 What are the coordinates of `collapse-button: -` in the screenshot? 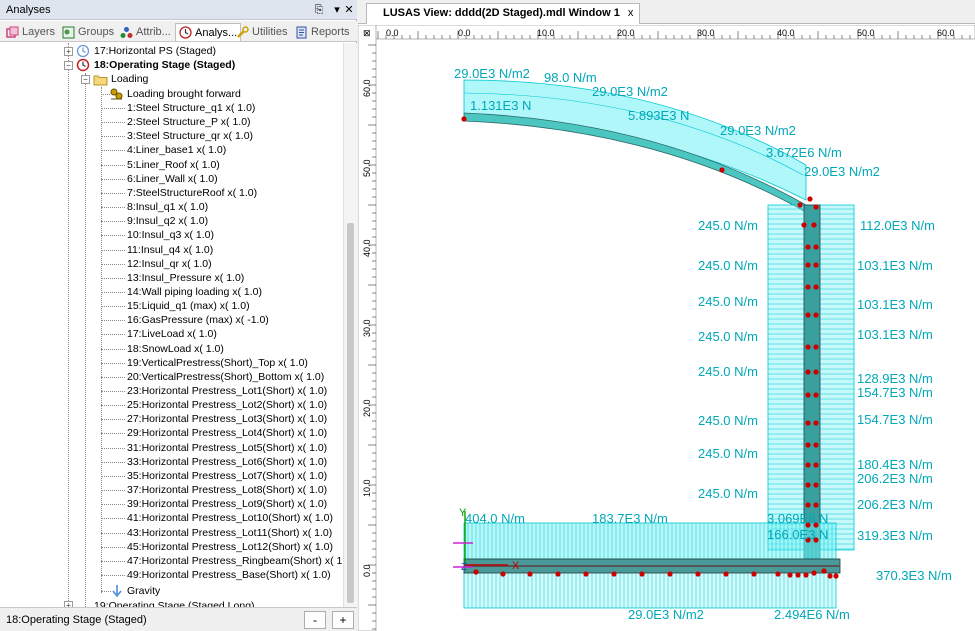 It's located at (315, 620).